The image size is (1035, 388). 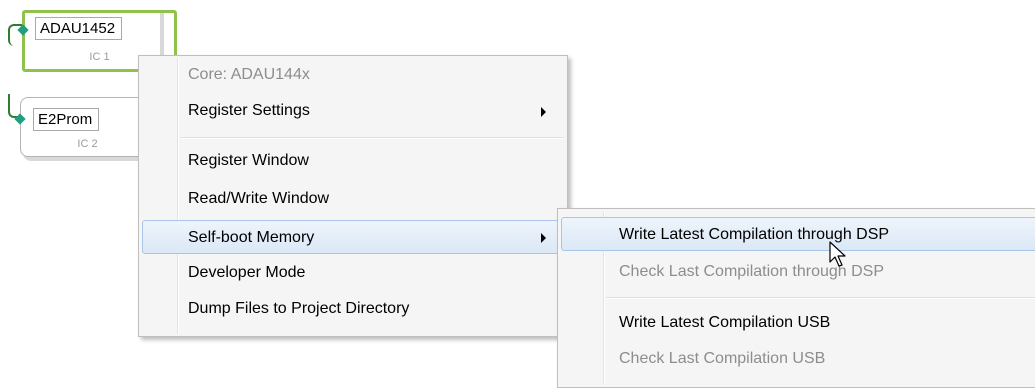 What do you see at coordinates (353, 309) in the screenshot?
I see `menu-item-dump-files: Dump Files to Project Directory` at bounding box center [353, 309].